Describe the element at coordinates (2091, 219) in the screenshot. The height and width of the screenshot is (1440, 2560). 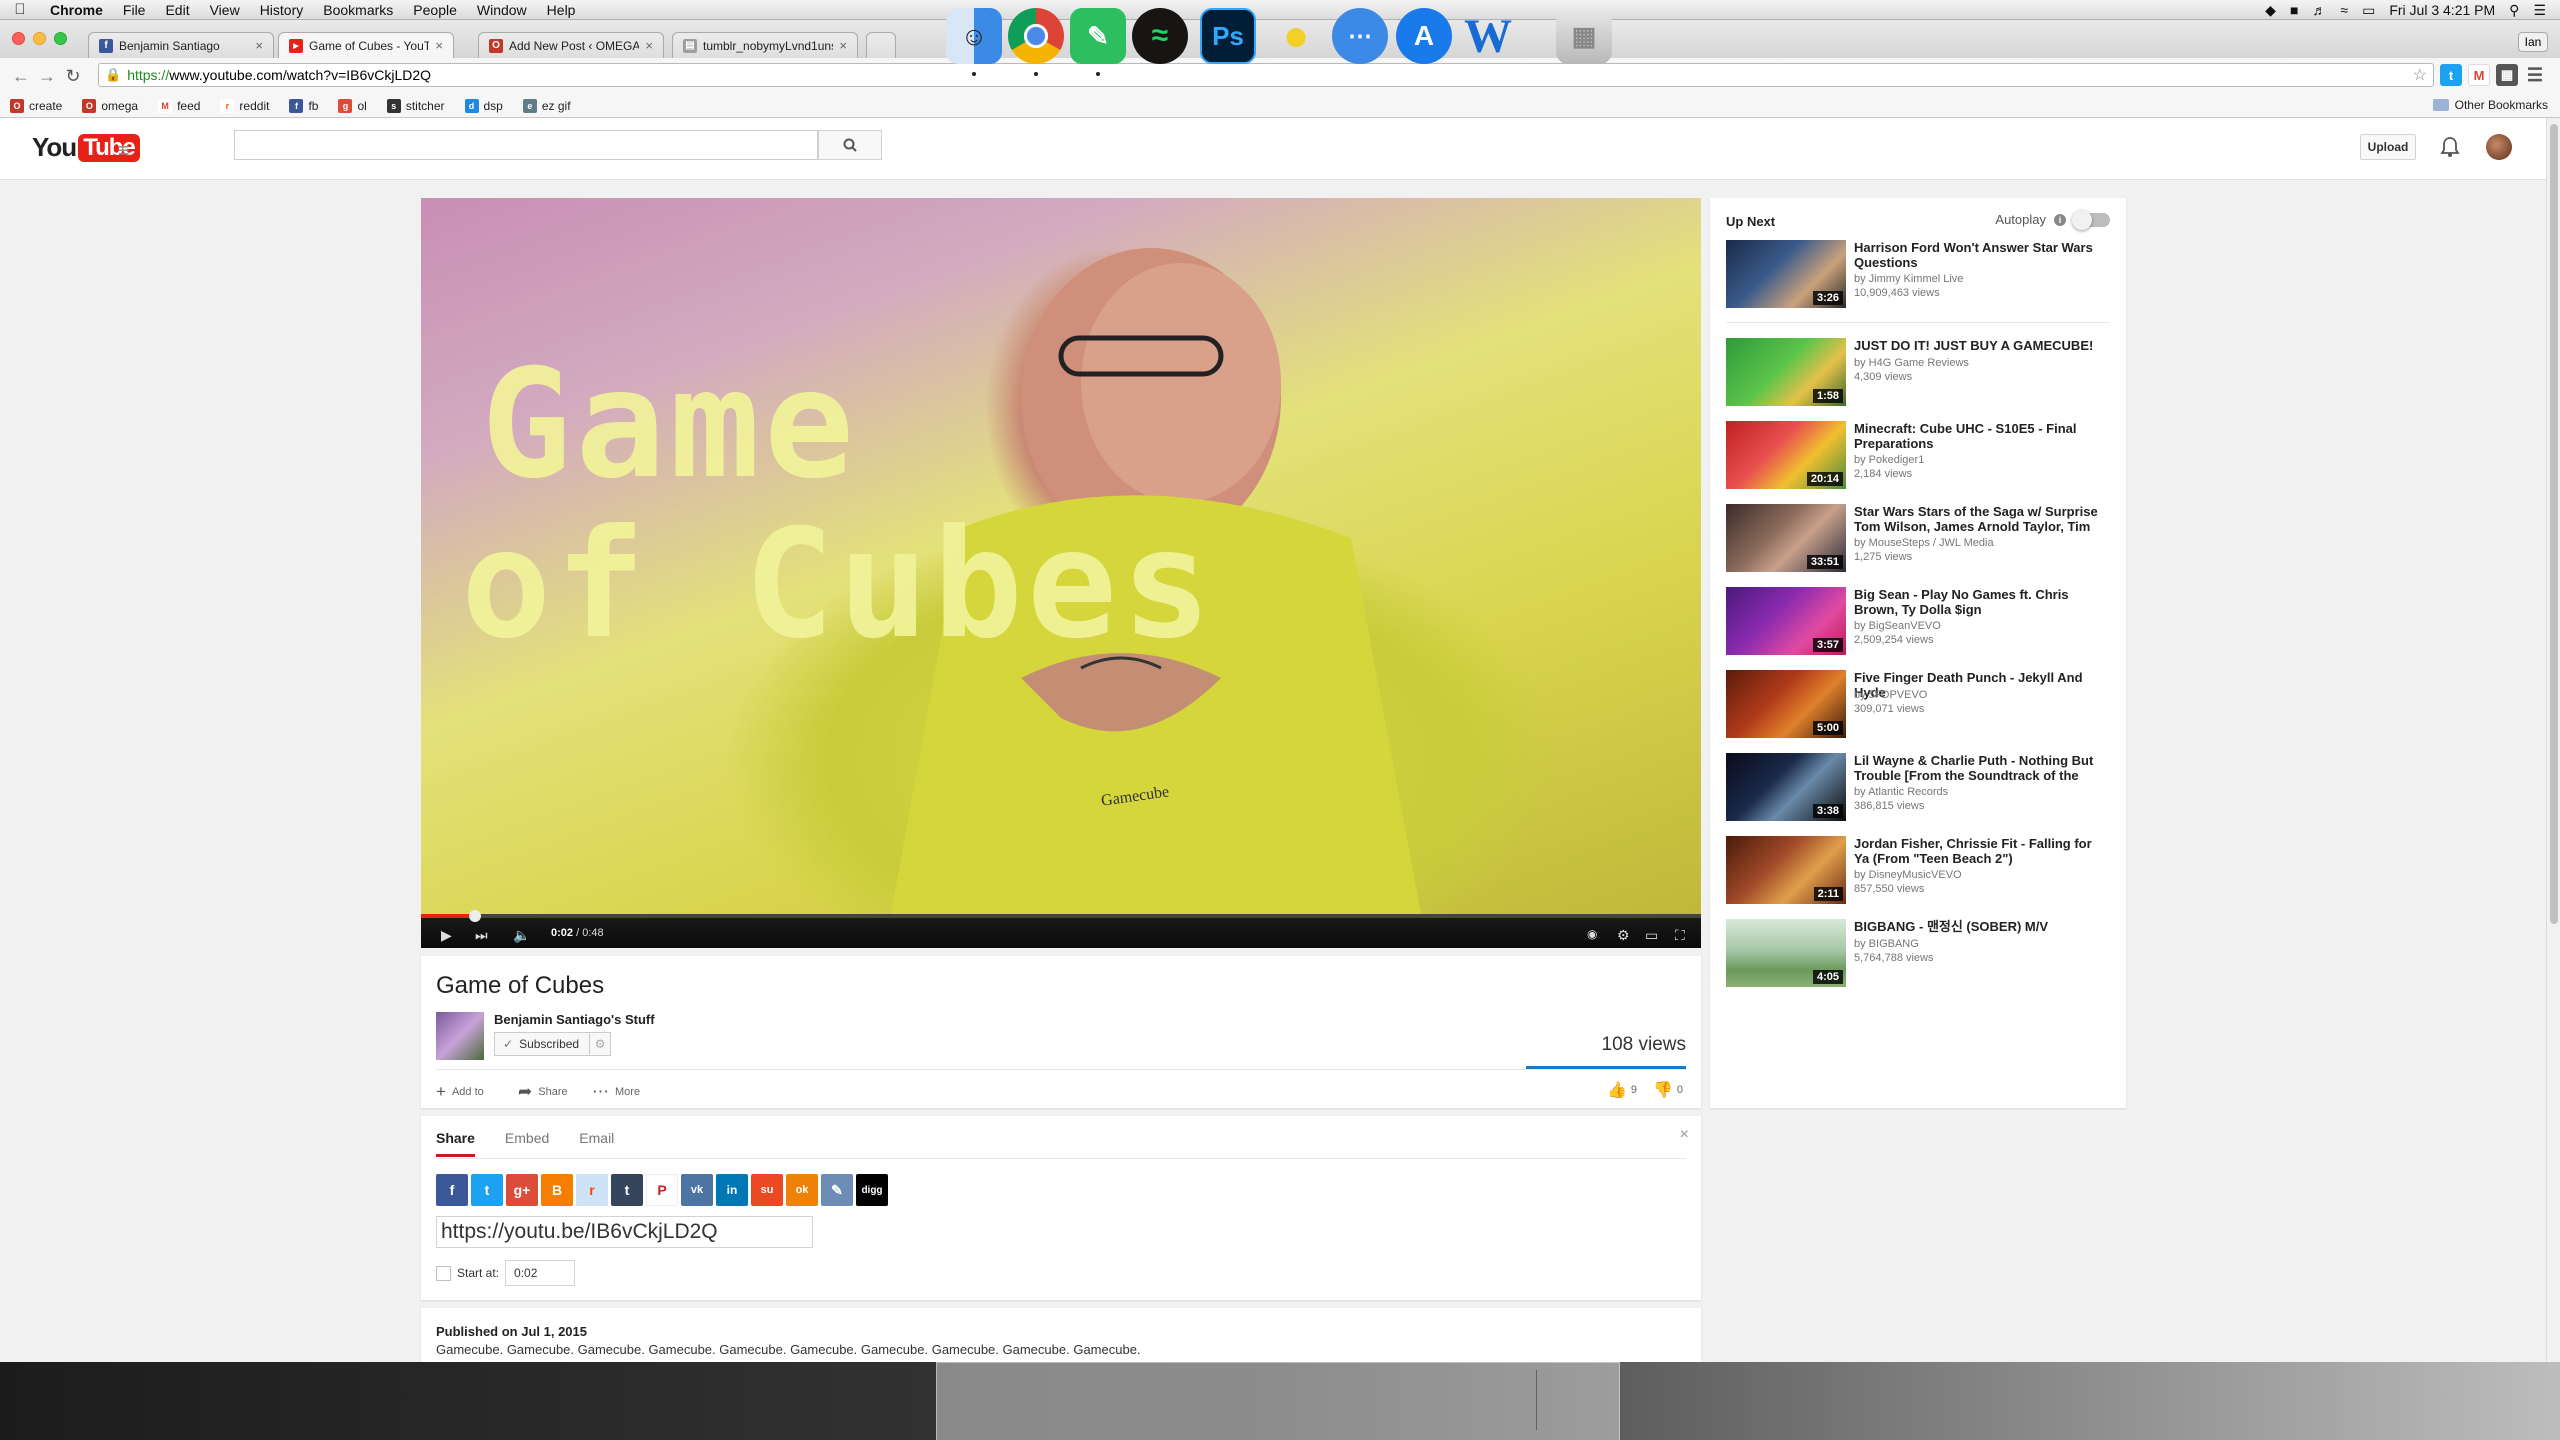
I see `autoplay-toggle` at that location.